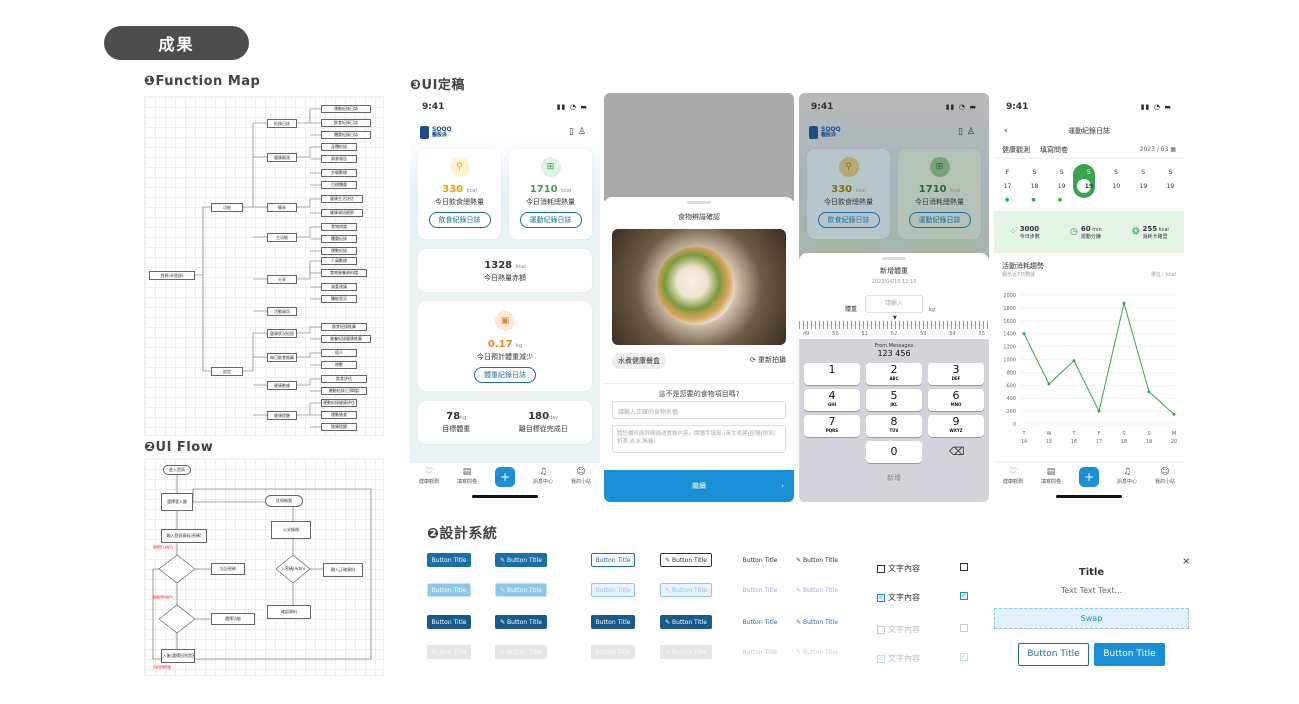  What do you see at coordinates (699, 486) in the screenshot?
I see `continue-button: 繼續 ›` at bounding box center [699, 486].